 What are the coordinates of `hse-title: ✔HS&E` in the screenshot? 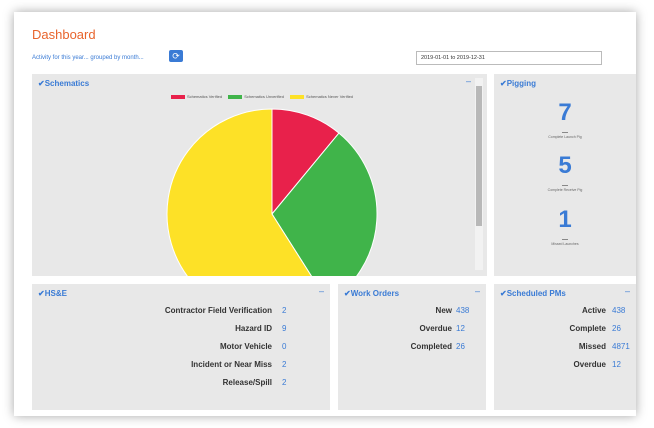 It's located at (52, 293).